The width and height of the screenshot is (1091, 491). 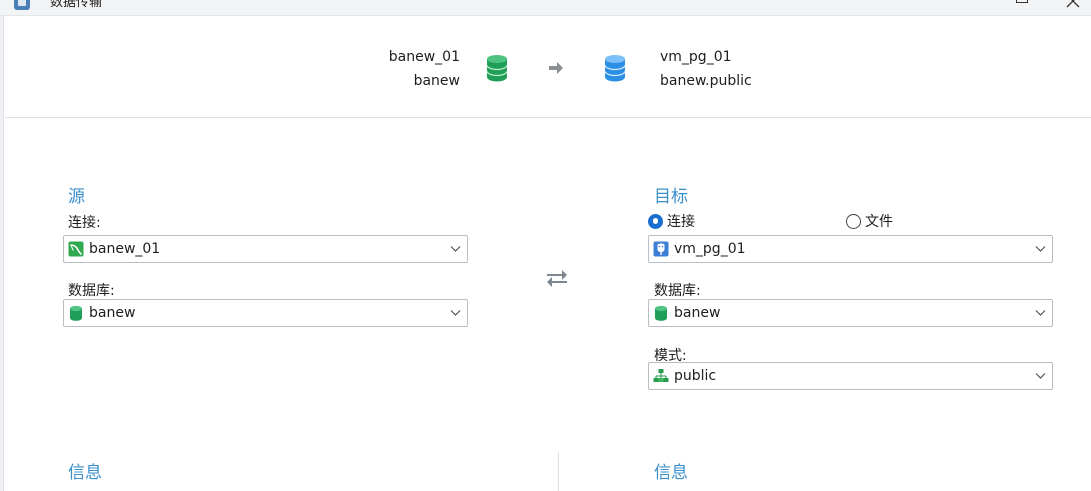 I want to click on swap-arrows-icon, so click(x=557, y=278).